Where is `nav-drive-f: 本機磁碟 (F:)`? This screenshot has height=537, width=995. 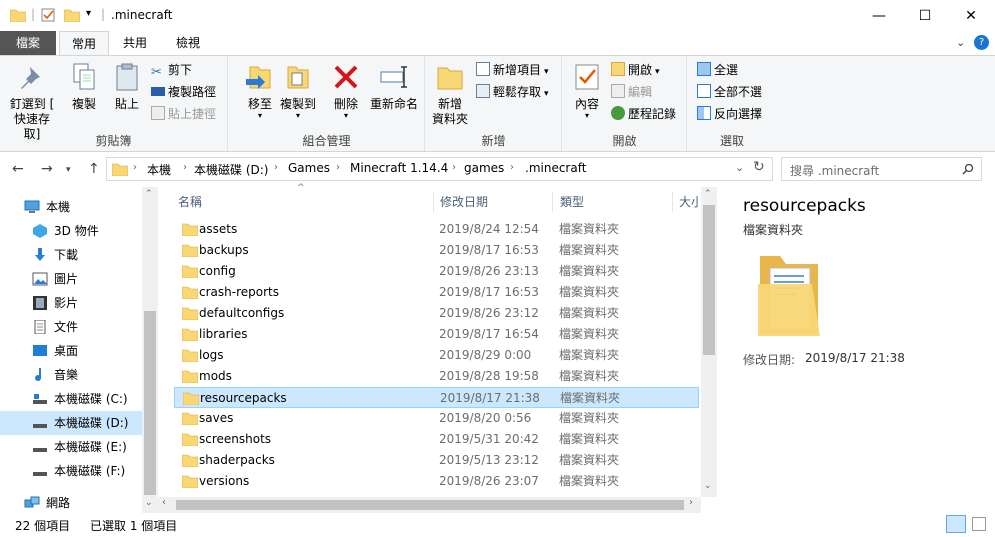 nav-drive-f: 本機磁碟 (F:) is located at coordinates (71, 471).